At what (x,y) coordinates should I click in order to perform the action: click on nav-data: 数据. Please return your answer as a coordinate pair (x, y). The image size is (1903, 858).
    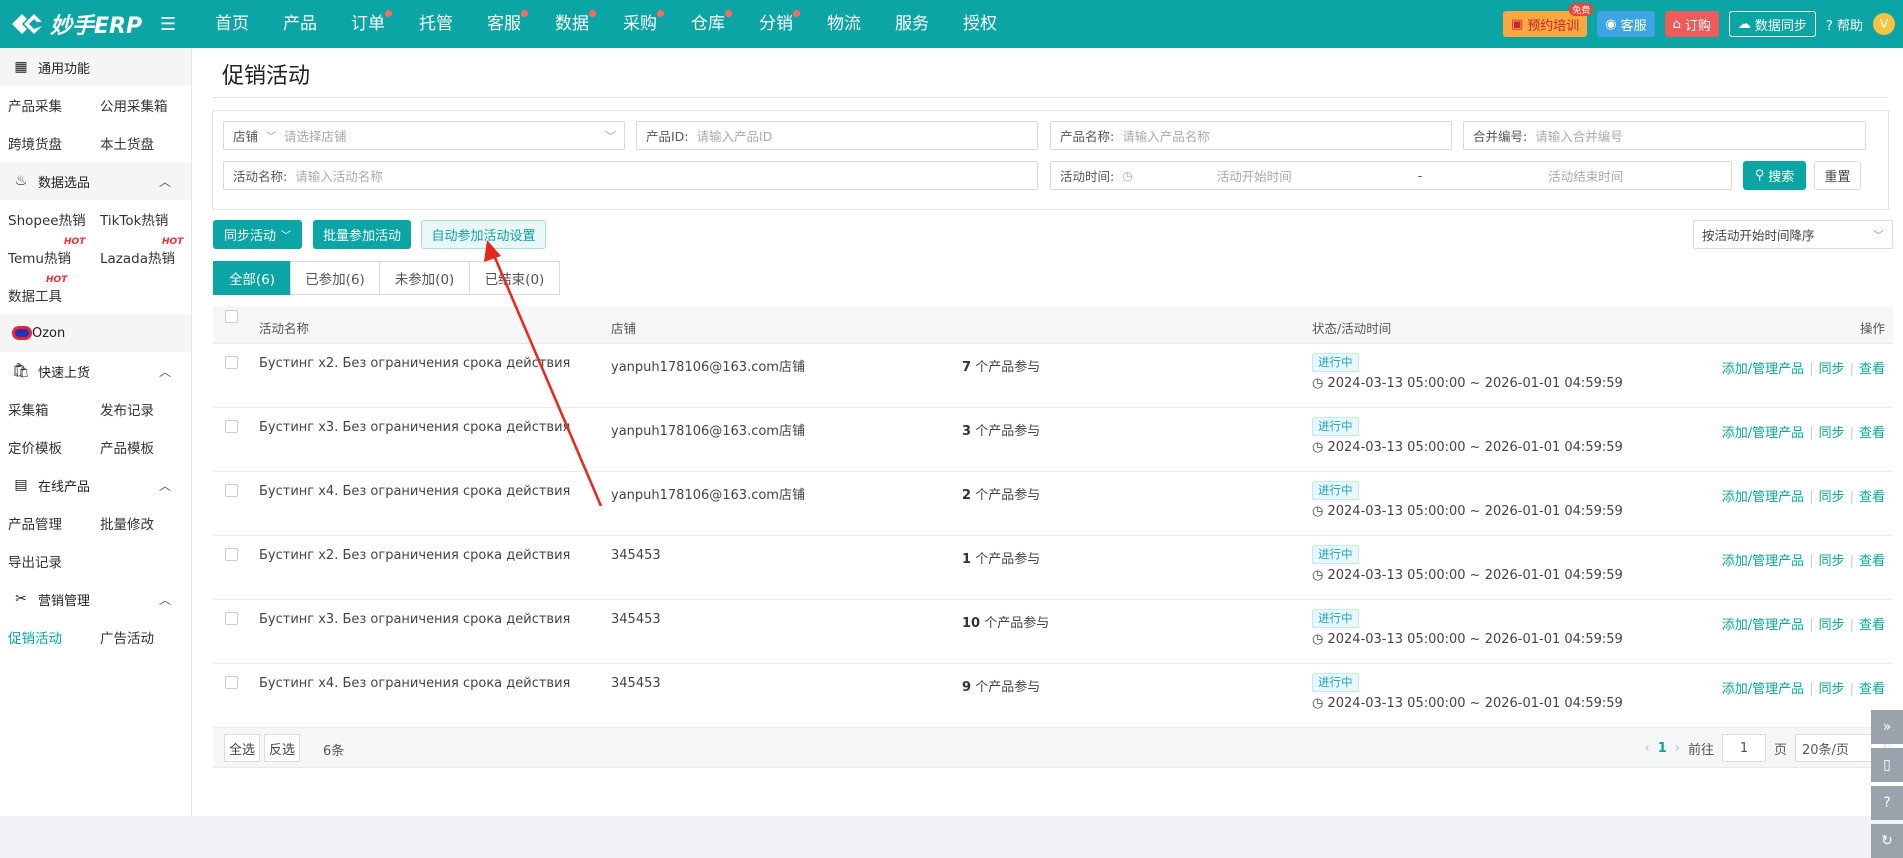
    Looking at the image, I should click on (572, 24).